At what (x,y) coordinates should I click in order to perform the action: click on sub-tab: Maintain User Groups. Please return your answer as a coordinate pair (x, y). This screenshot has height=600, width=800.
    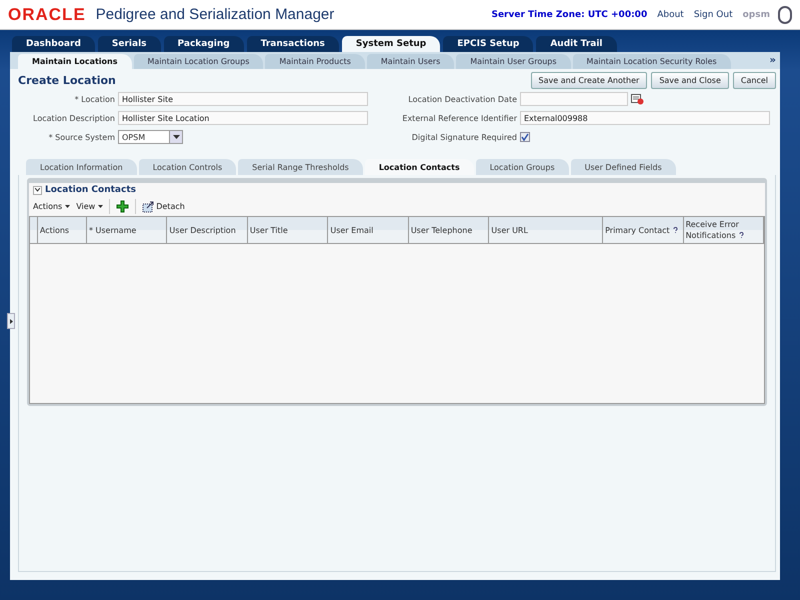
    Looking at the image, I should click on (513, 61).